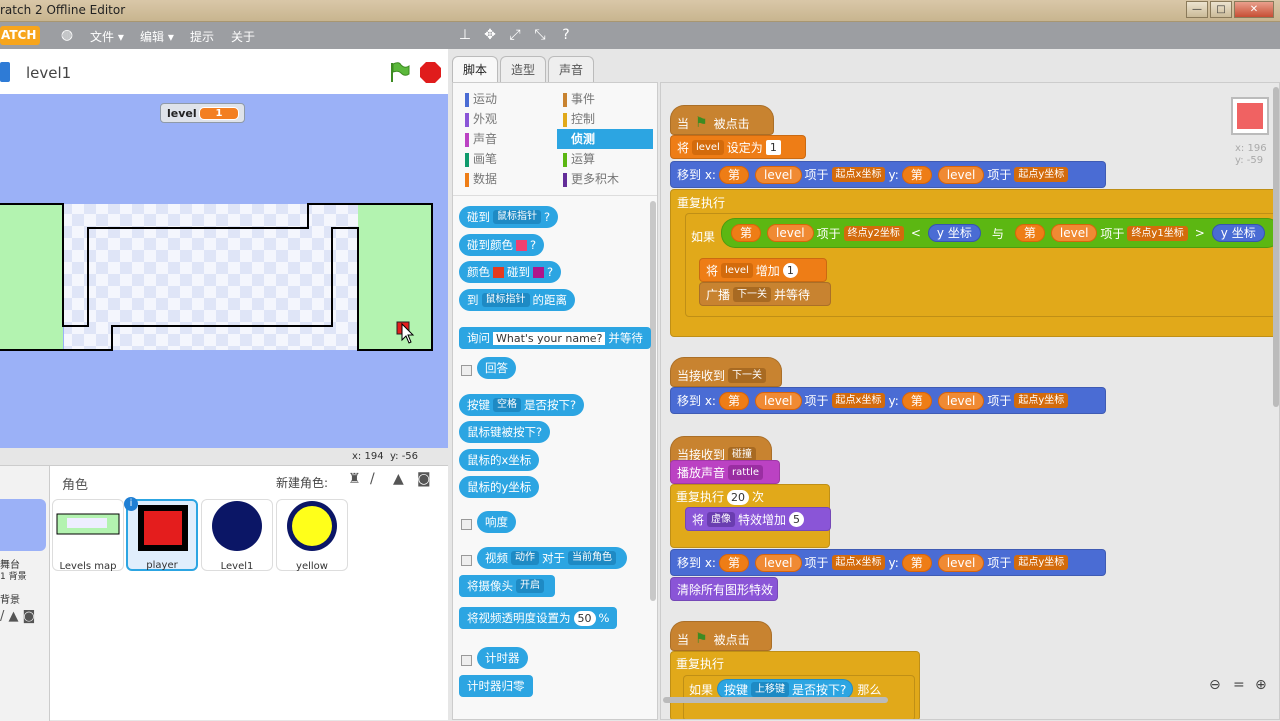 The height and width of the screenshot is (721, 1280). I want to click on minimize-button: —, so click(1197, 9).